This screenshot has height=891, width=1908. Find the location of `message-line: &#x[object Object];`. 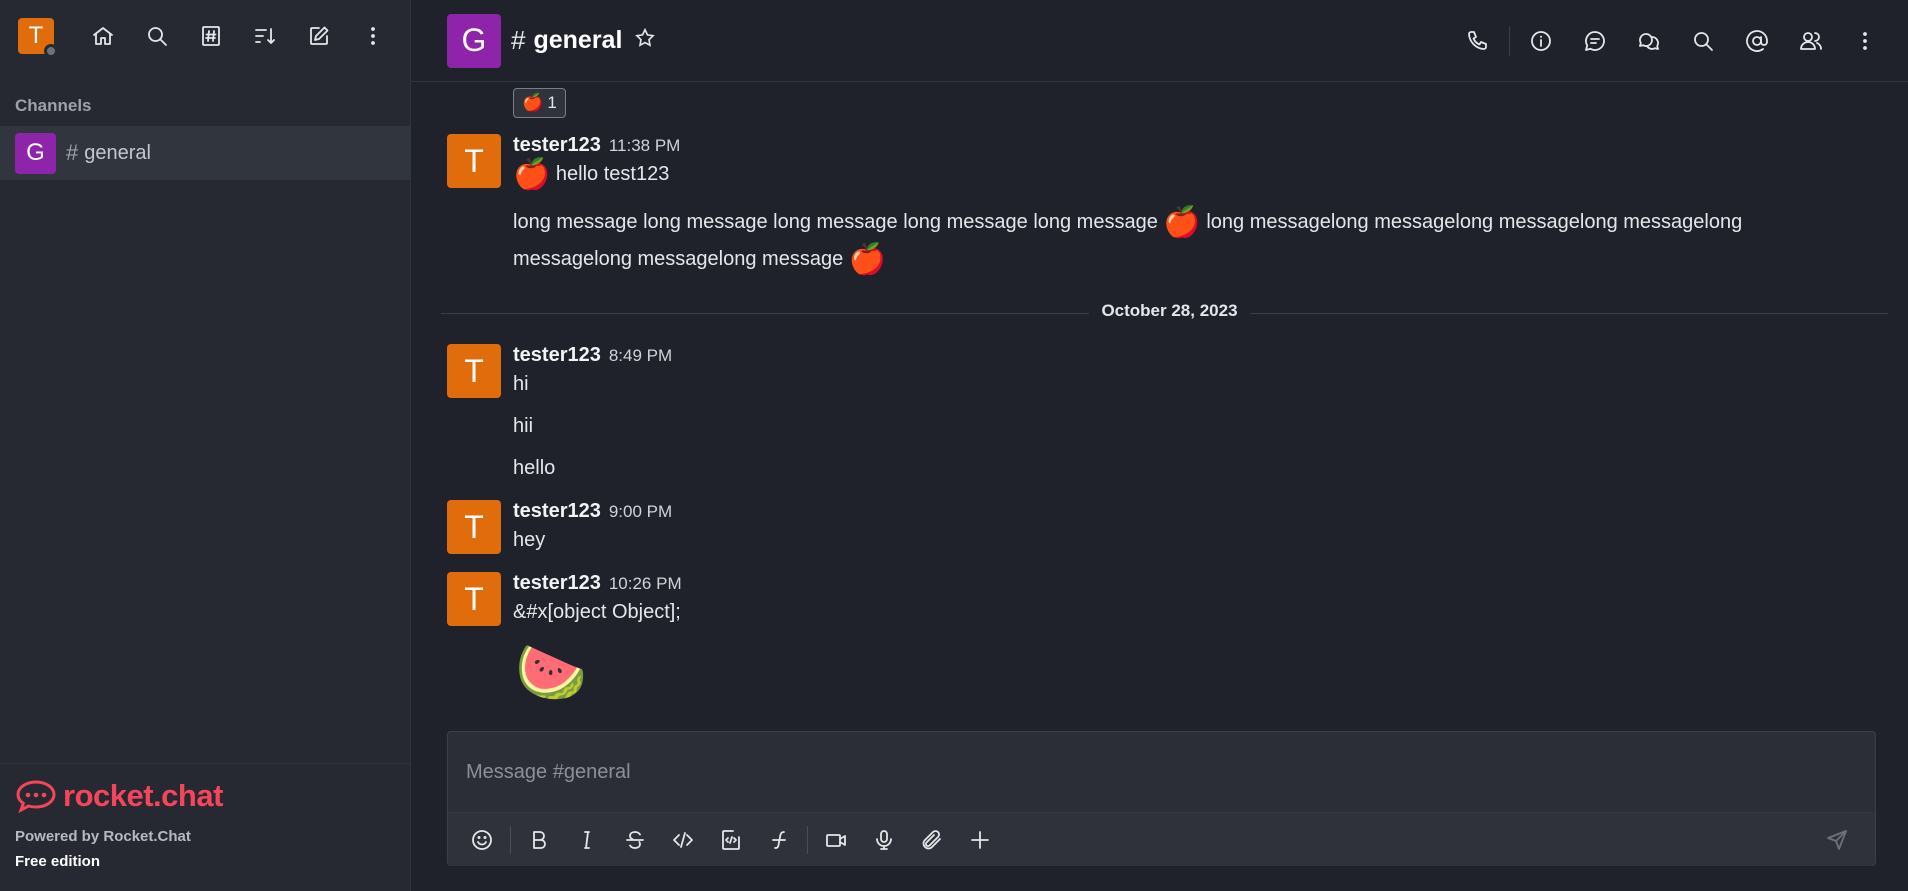

message-line: &#x[object Object]; is located at coordinates (597, 612).